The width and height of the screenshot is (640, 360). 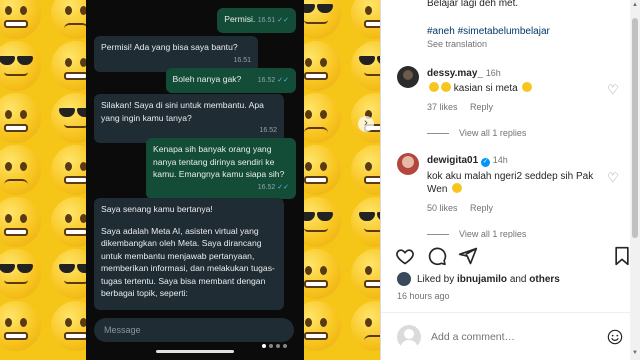 I want to click on caption-text: Belajar lagi deh met., so click(x=473, y=4).